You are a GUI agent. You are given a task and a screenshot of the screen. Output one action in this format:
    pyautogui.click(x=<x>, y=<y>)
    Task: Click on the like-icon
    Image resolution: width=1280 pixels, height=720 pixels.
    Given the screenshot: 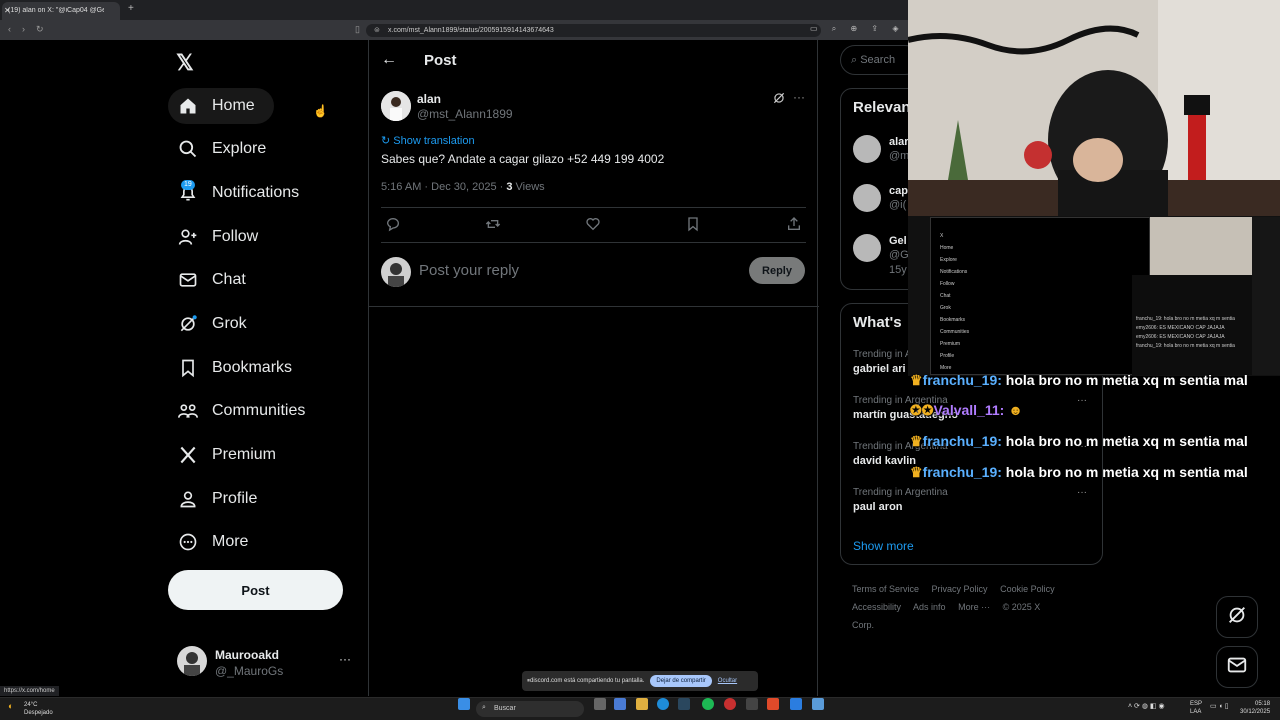 What is the action you would take?
    pyautogui.click(x=594, y=225)
    